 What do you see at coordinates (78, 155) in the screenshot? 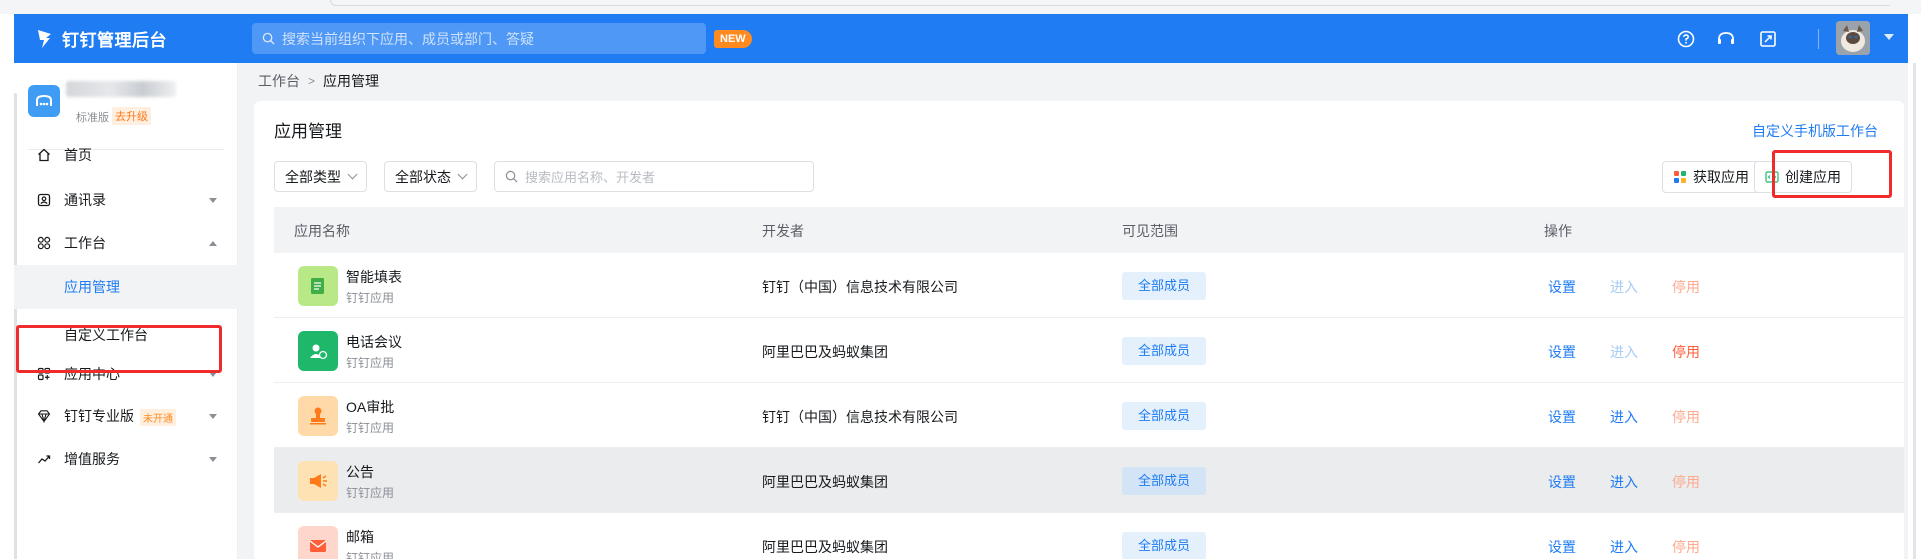
I see `sidebar-item-label: 首页` at bounding box center [78, 155].